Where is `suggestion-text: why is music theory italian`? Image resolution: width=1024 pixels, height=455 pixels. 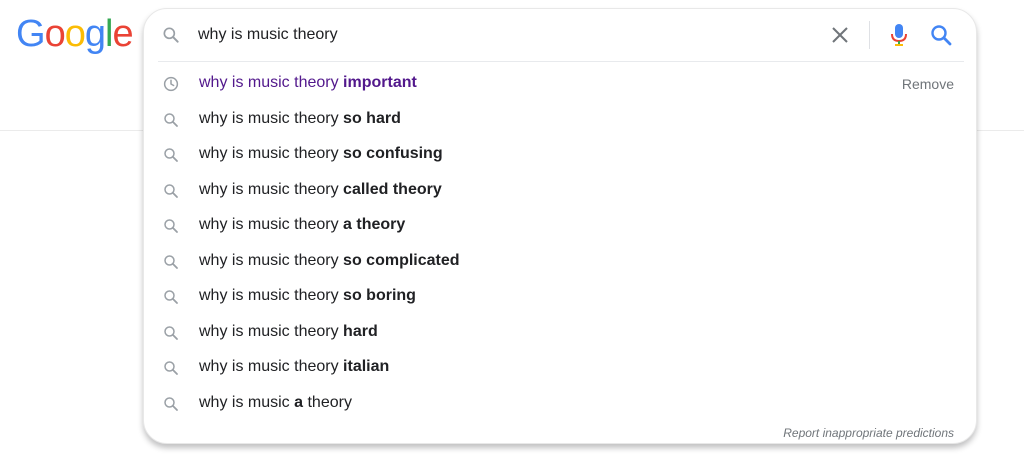
suggestion-text: why is music theory italian is located at coordinates (294, 366).